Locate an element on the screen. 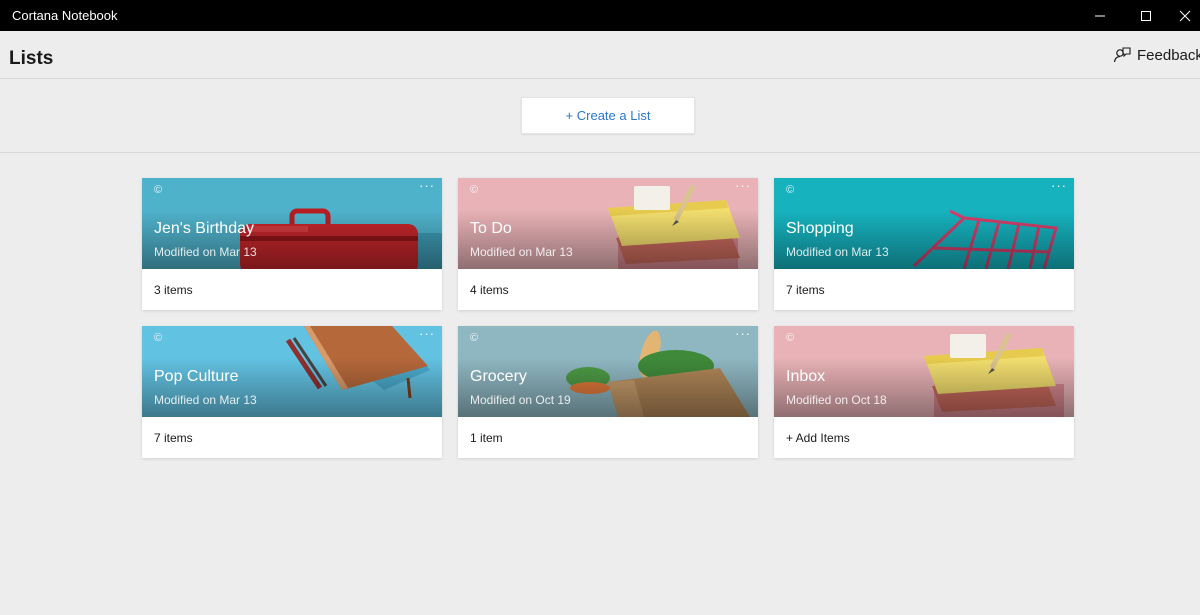 The width and height of the screenshot is (1200, 615). close-button is located at coordinates (1181, 15).